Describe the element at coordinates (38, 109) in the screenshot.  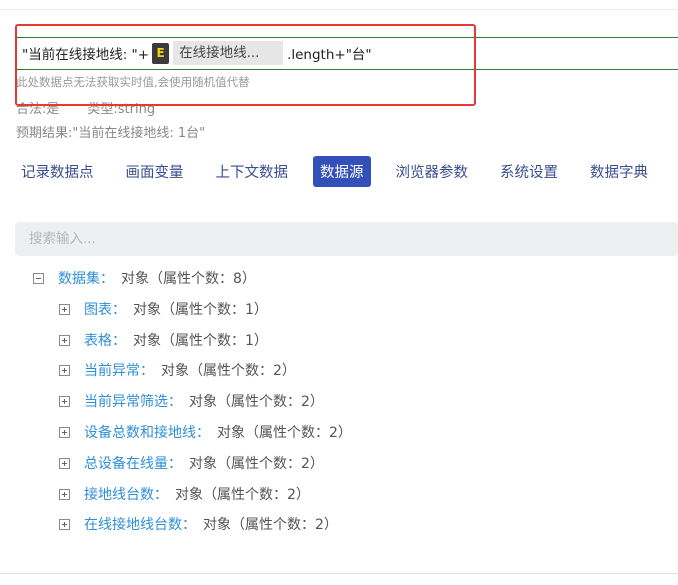
I see `validation-legal: 合法:是` at that location.